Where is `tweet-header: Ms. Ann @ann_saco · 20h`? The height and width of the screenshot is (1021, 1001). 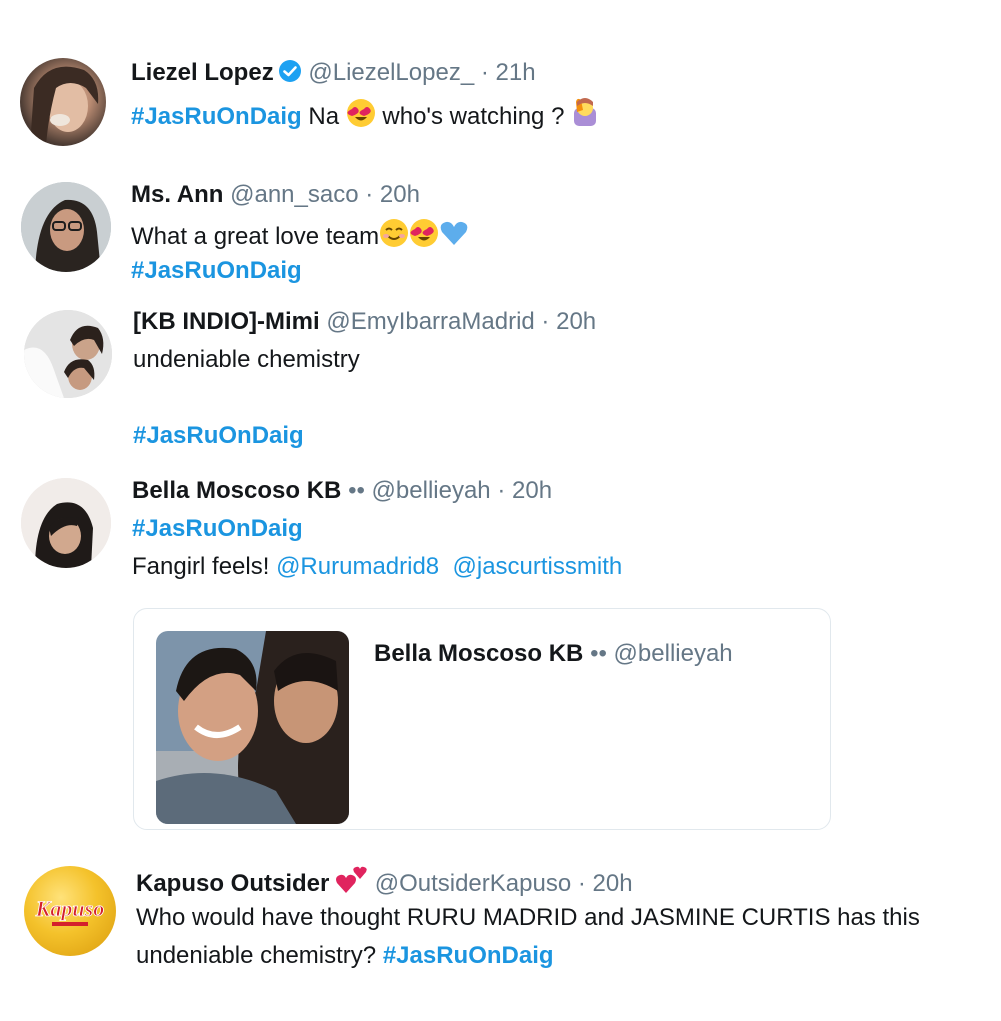 tweet-header: Ms. Ann @ann_saco · 20h is located at coordinates (275, 195).